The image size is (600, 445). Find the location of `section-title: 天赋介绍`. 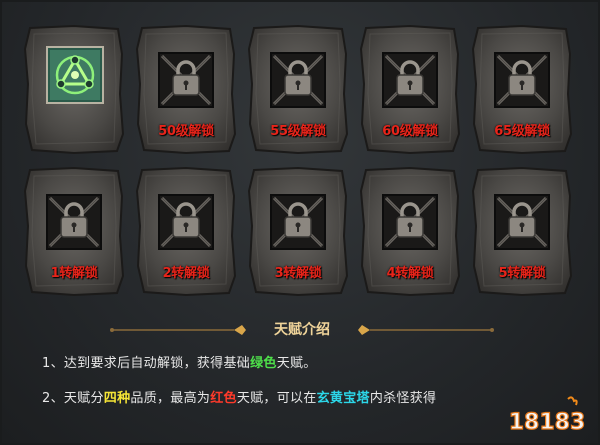

section-title: 天赋介绍 is located at coordinates (302, 330).